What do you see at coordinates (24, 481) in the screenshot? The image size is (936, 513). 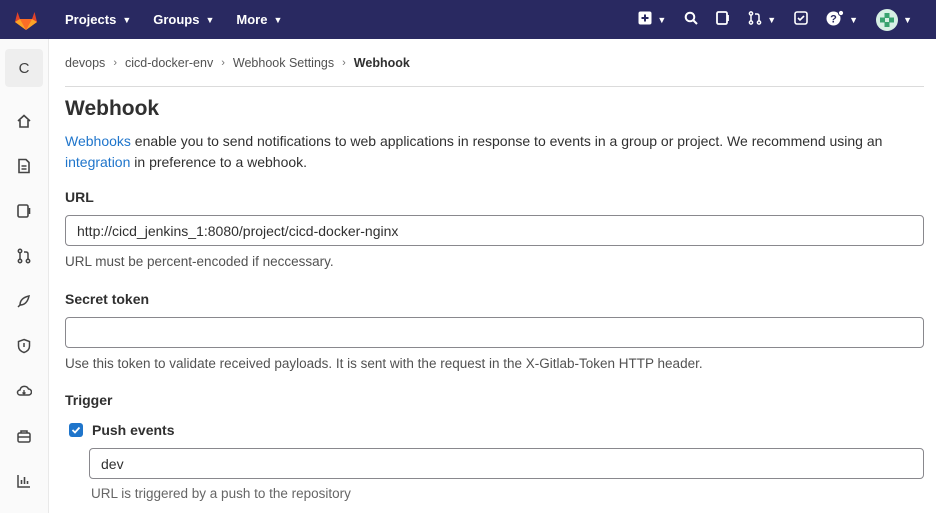 I see `analytics-icon` at bounding box center [24, 481].